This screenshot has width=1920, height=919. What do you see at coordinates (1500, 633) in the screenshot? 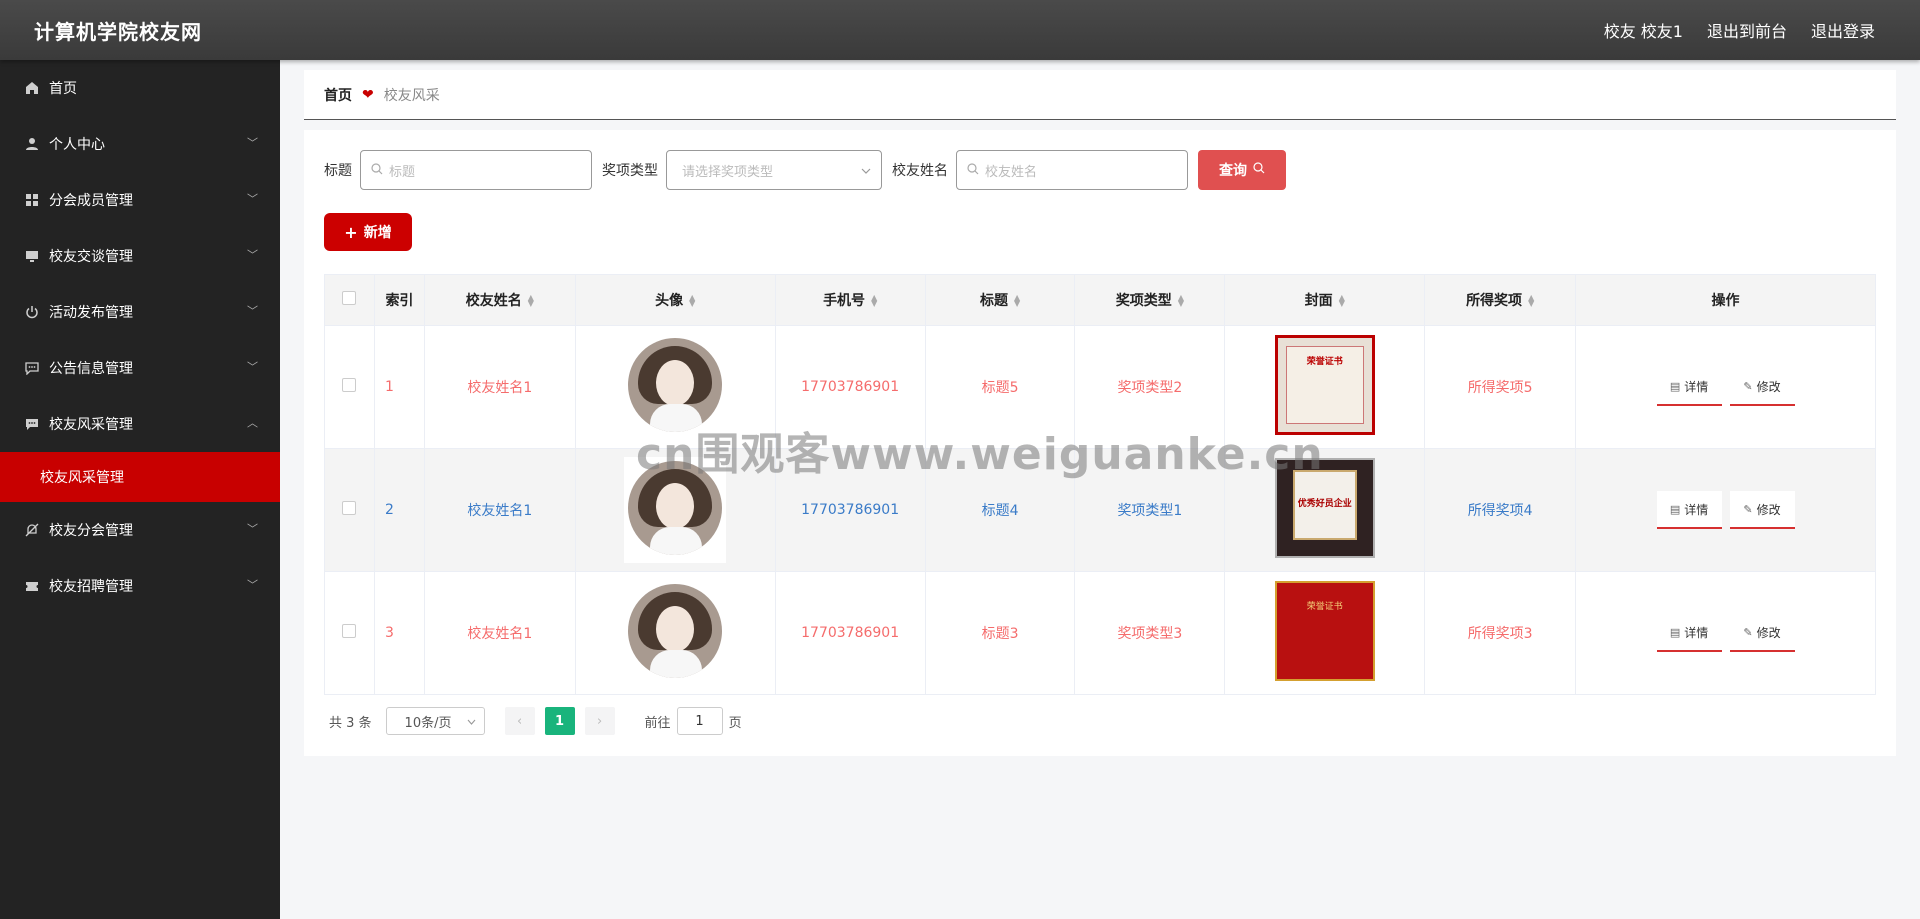
I see `row-award: 所得奖项3` at bounding box center [1500, 633].